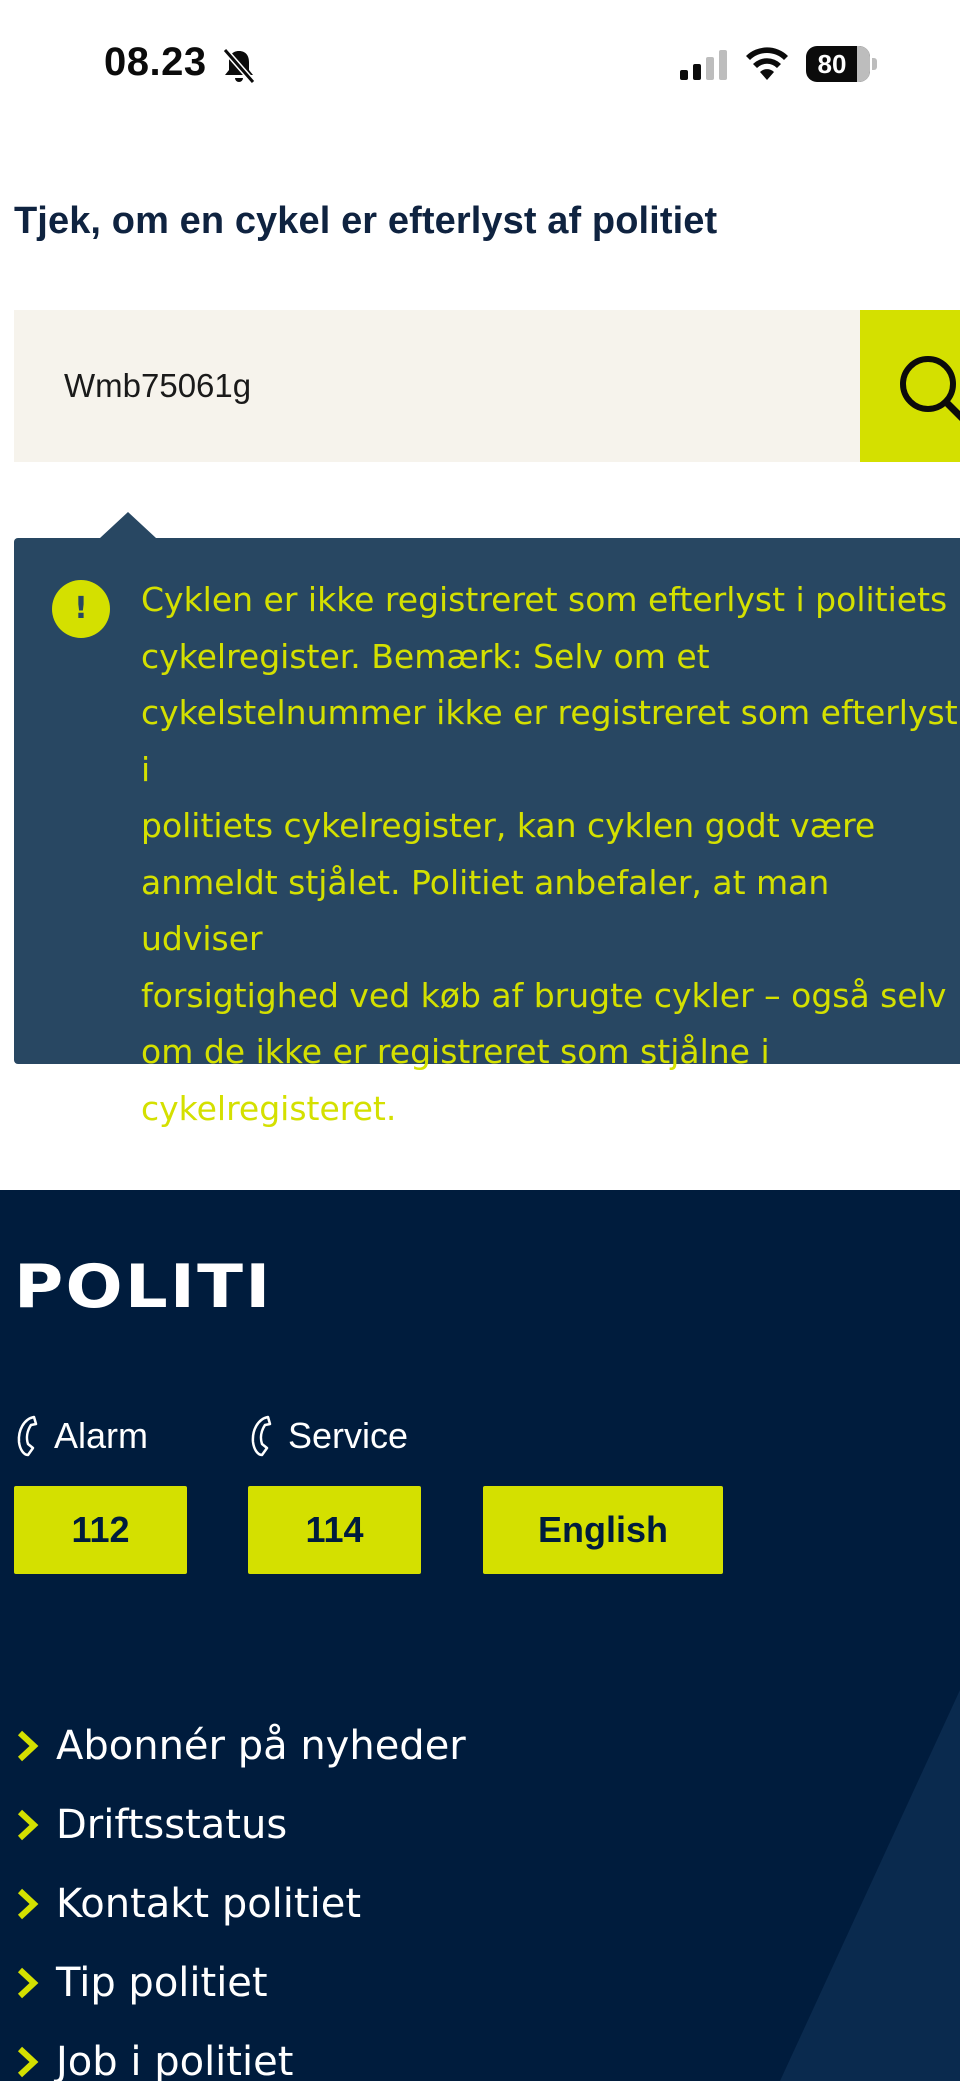 This screenshot has width=960, height=2081. I want to click on alarm-label: Alarm, so click(81, 1436).